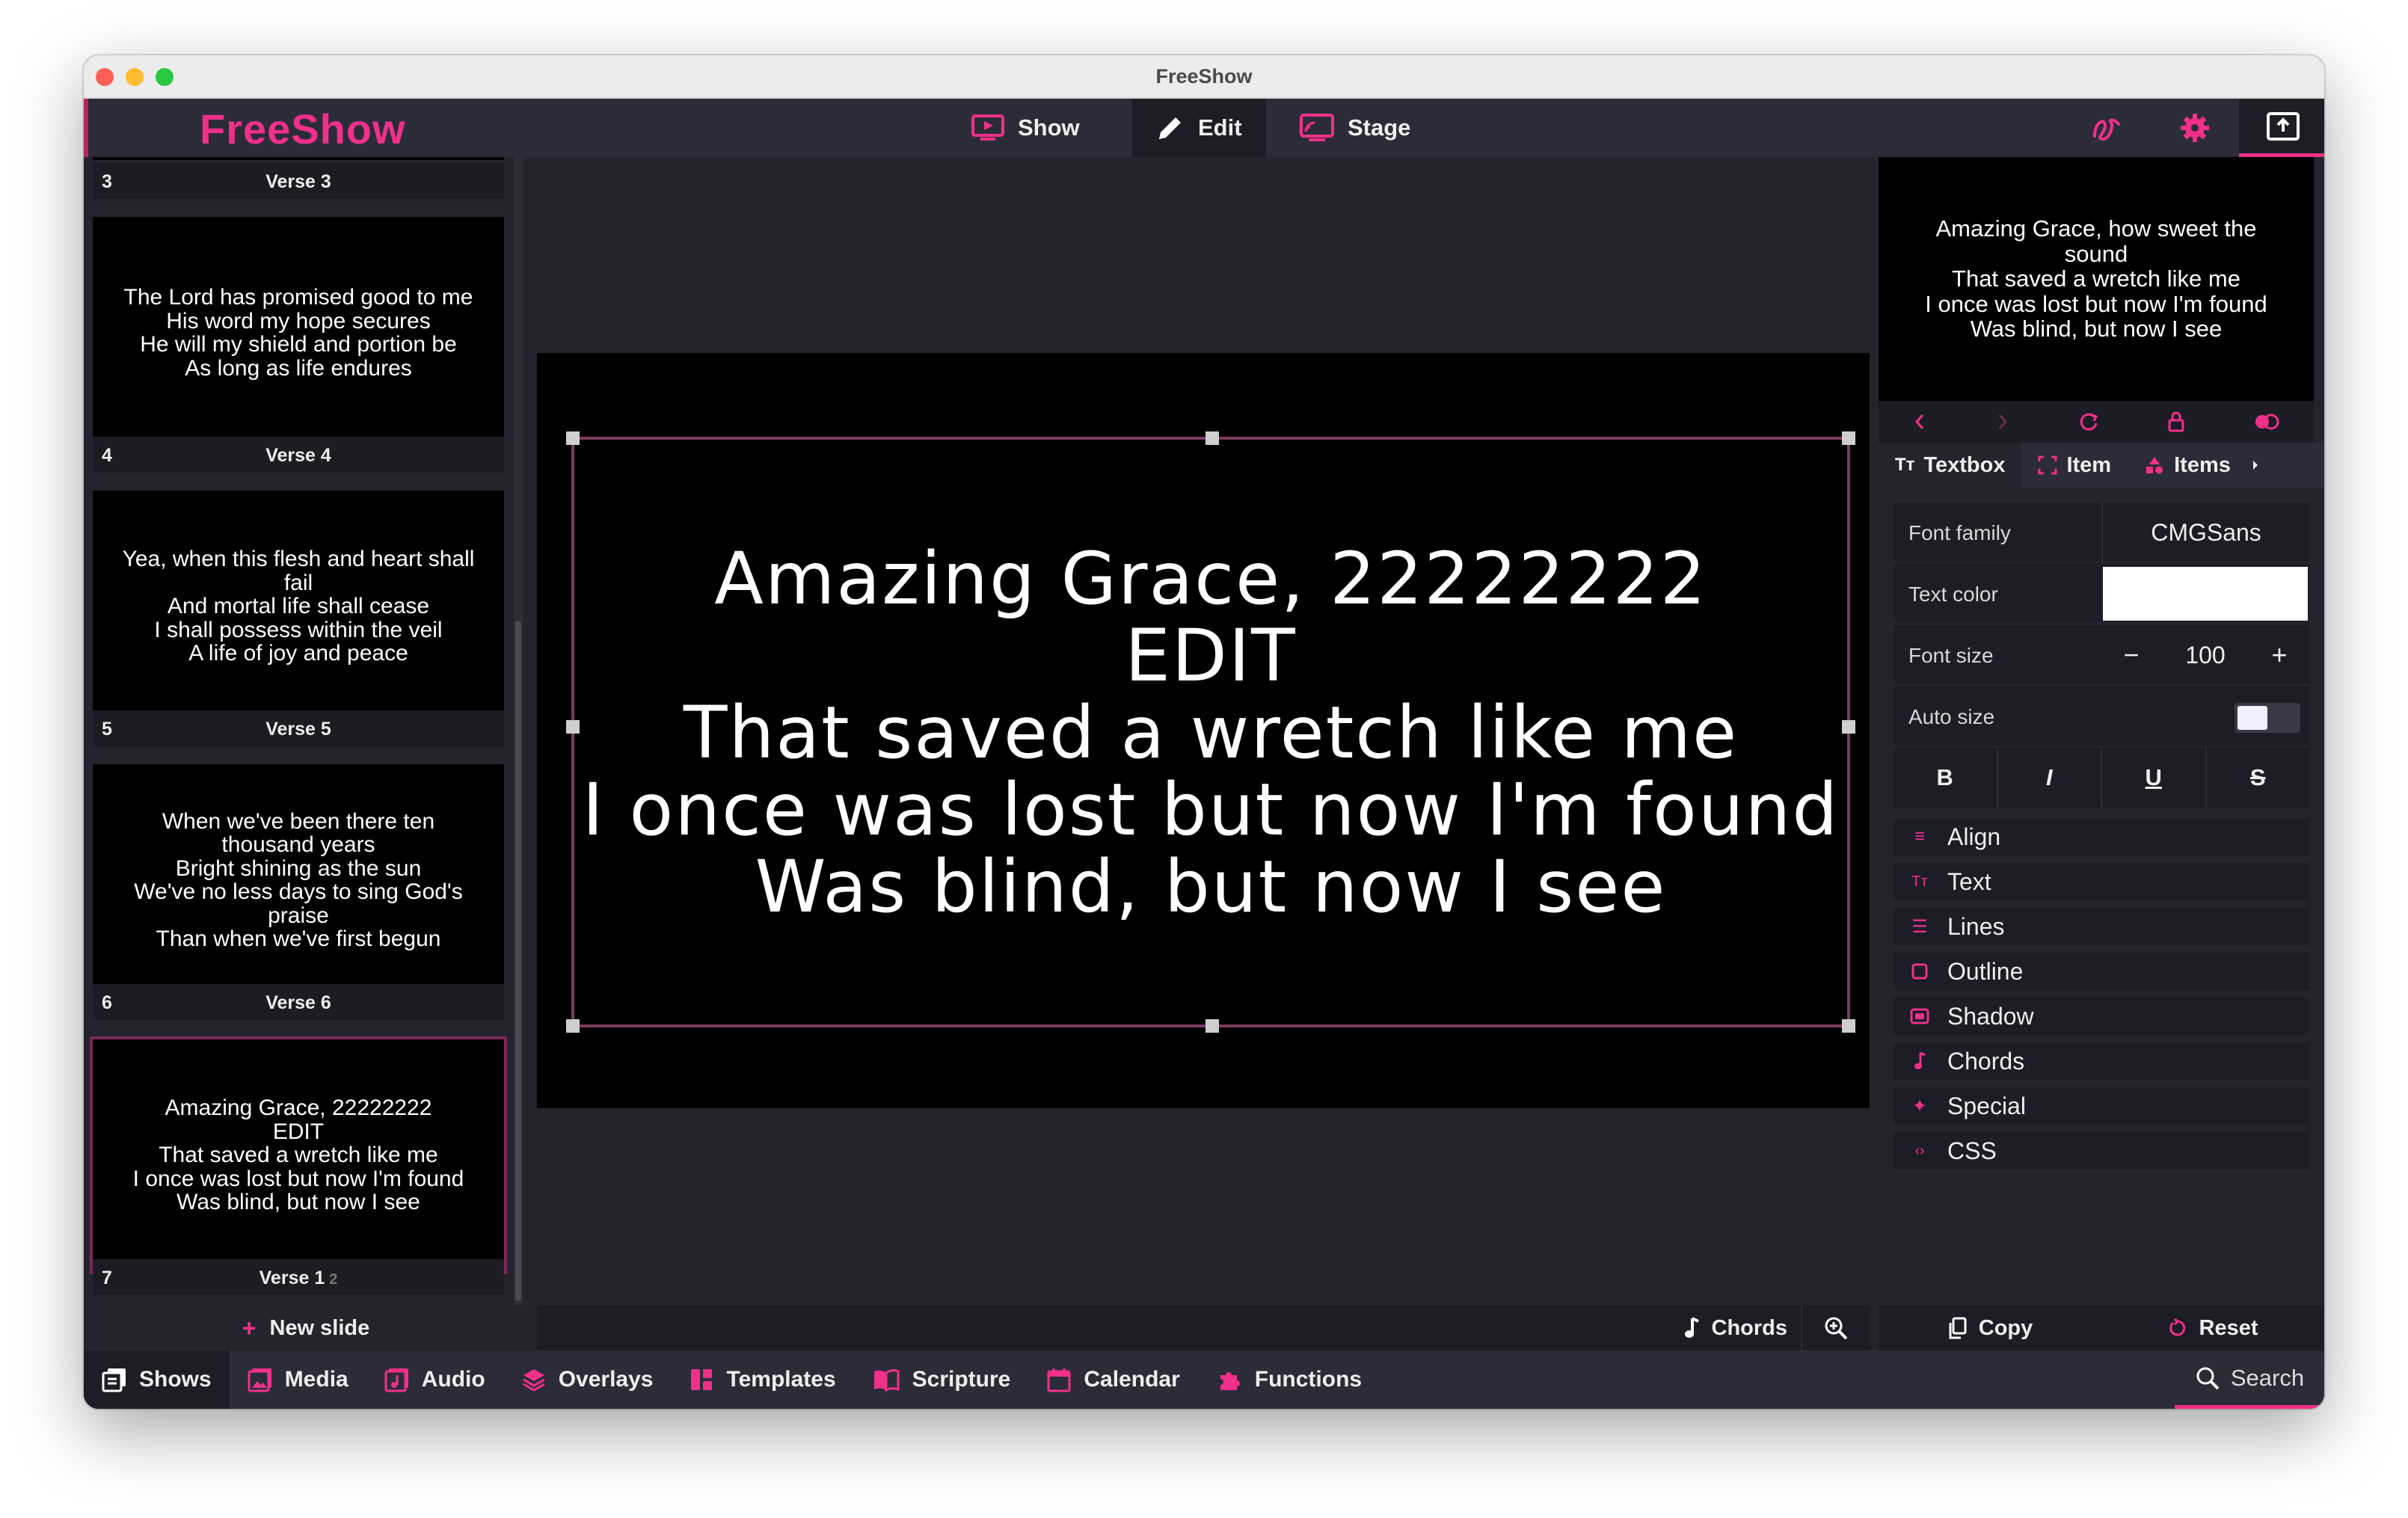  Describe the element at coordinates (2267, 1377) in the screenshot. I see `search-label: Search` at that location.